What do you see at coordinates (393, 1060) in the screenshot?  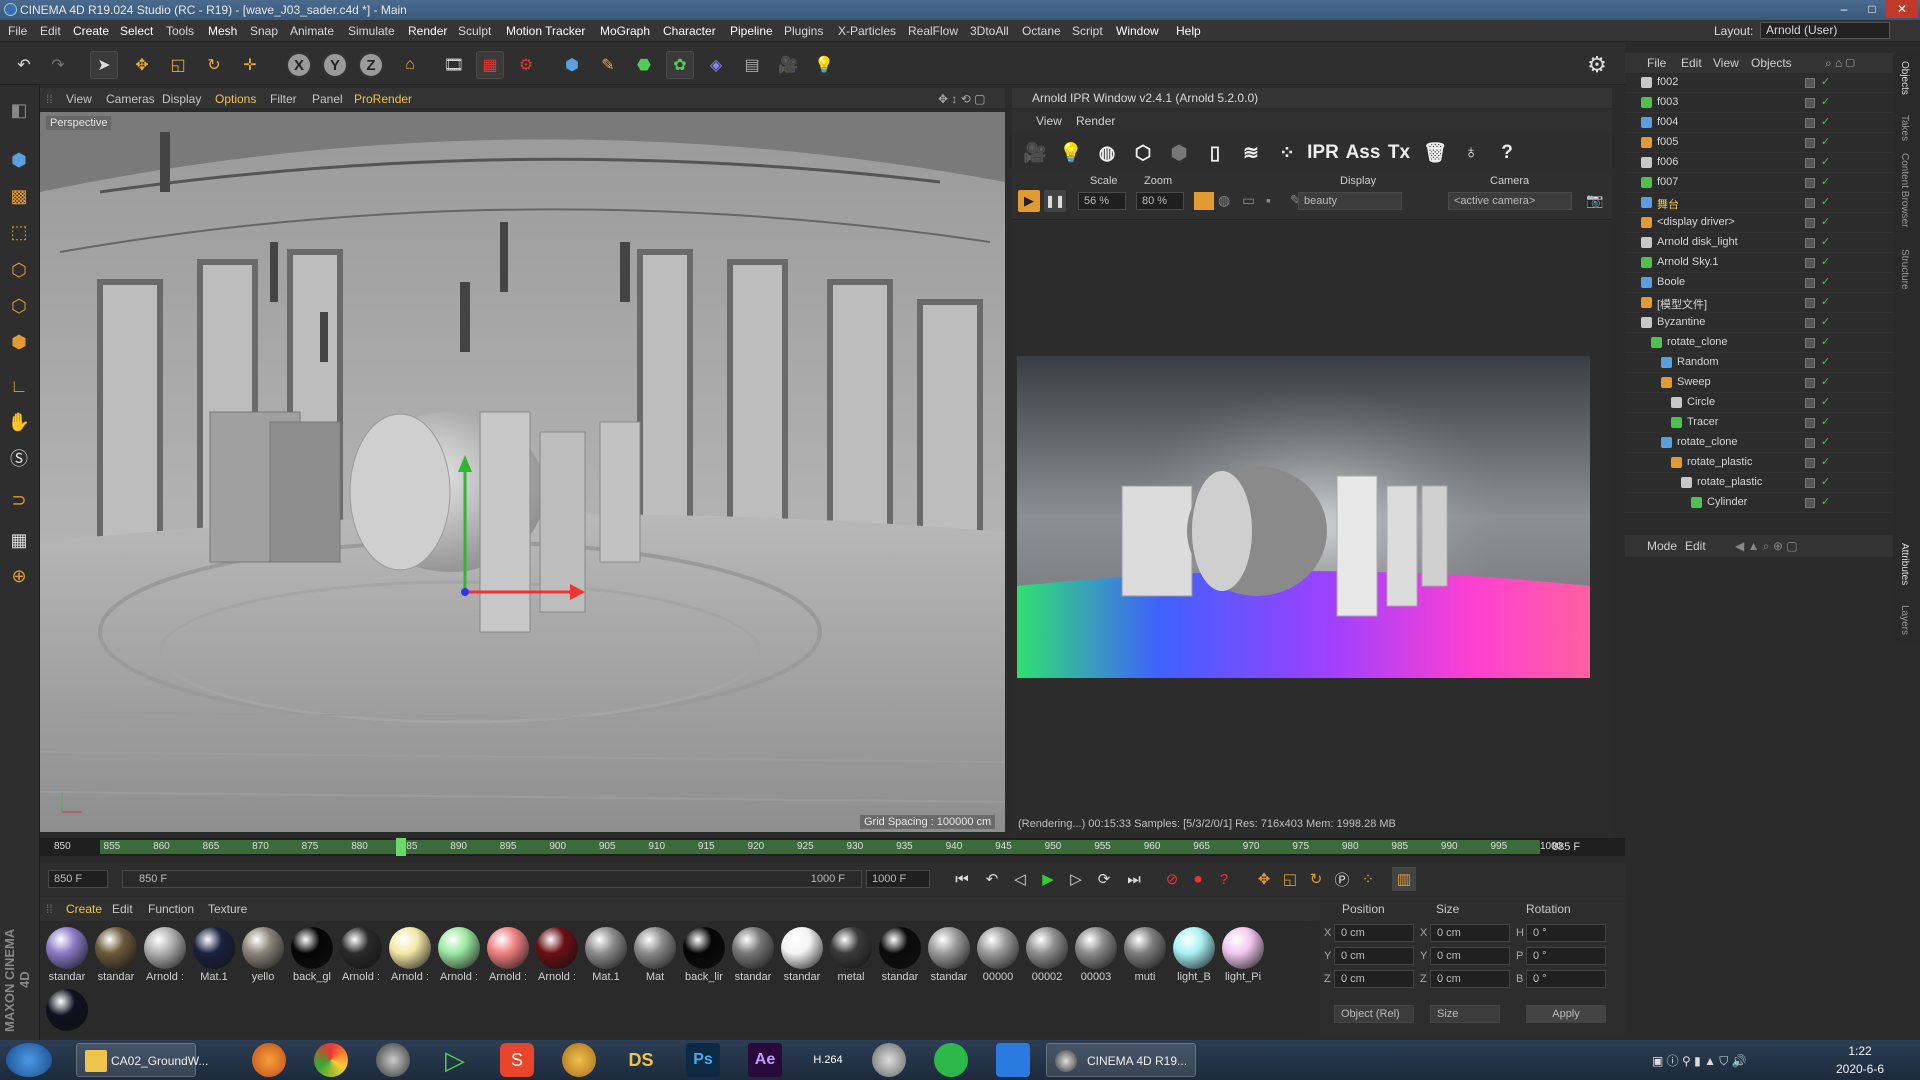 I see `cinema4d-taskbar-icon` at bounding box center [393, 1060].